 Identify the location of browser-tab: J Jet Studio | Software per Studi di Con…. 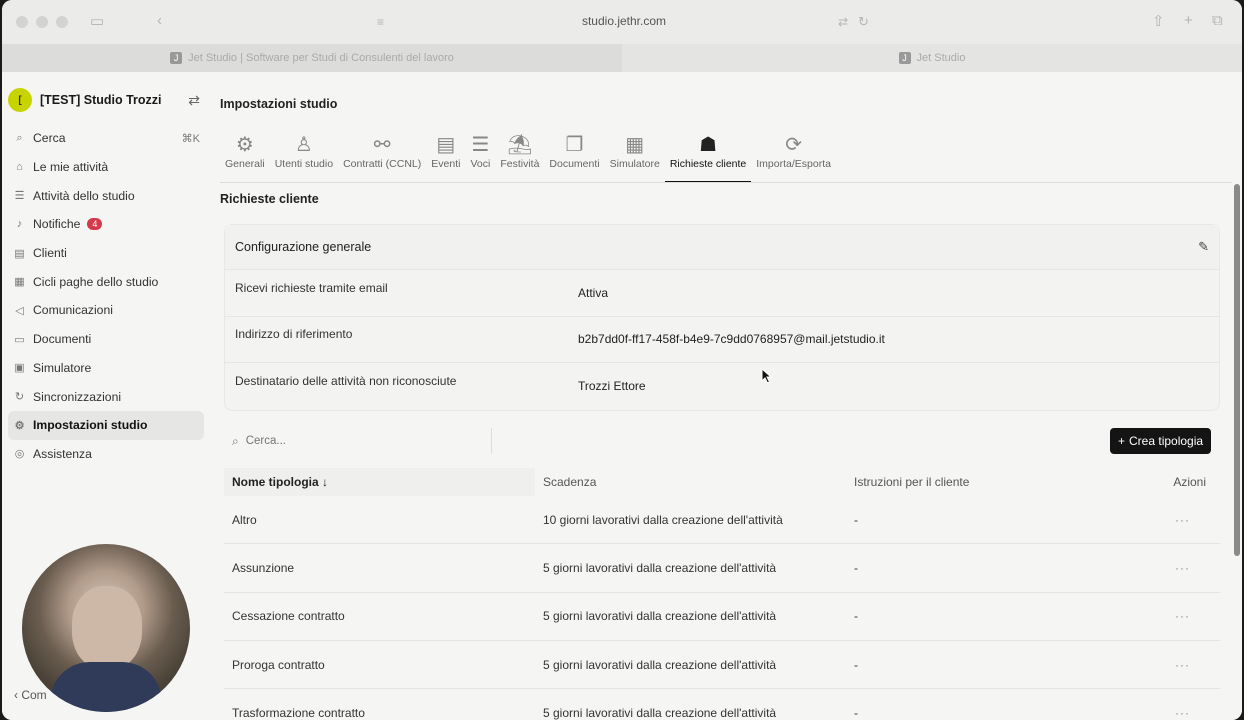
(312, 58).